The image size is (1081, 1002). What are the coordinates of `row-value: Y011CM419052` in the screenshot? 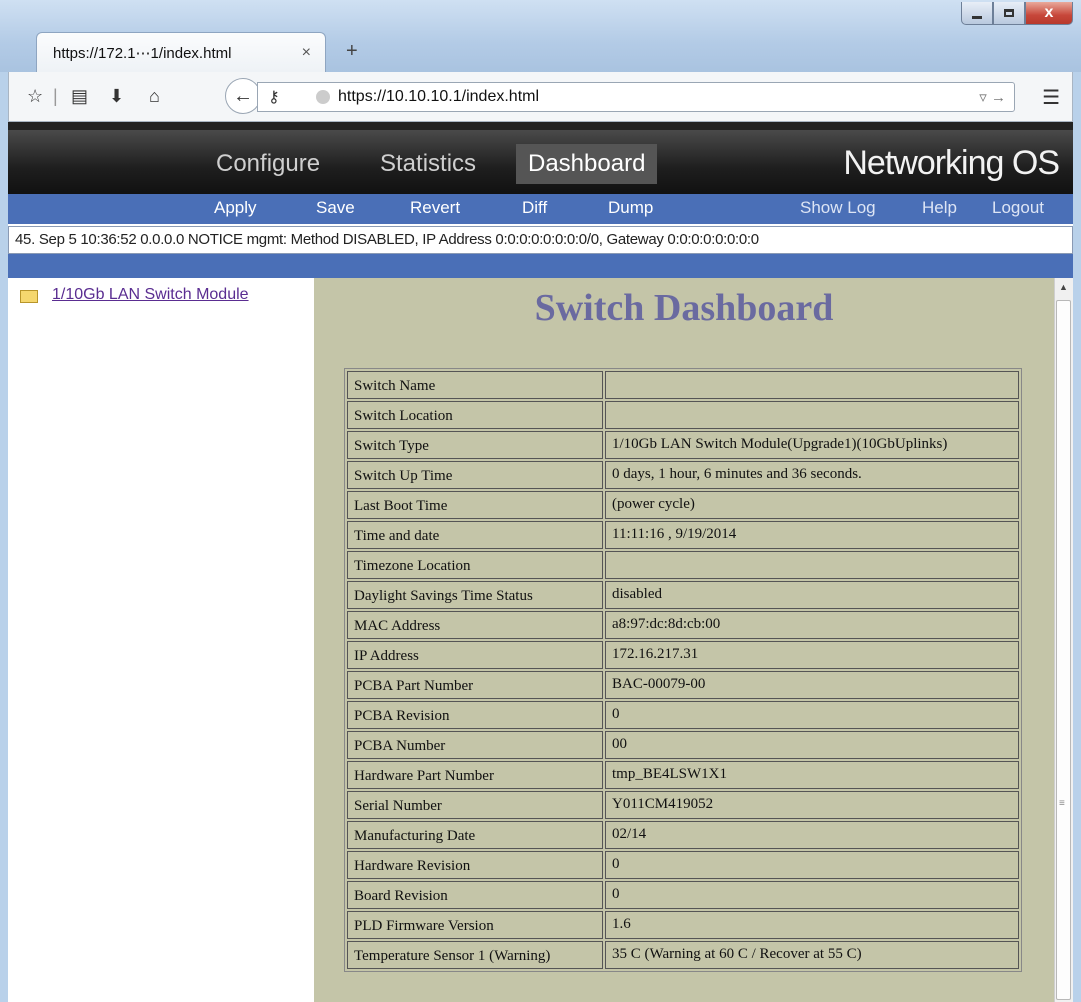 It's located at (812, 805).